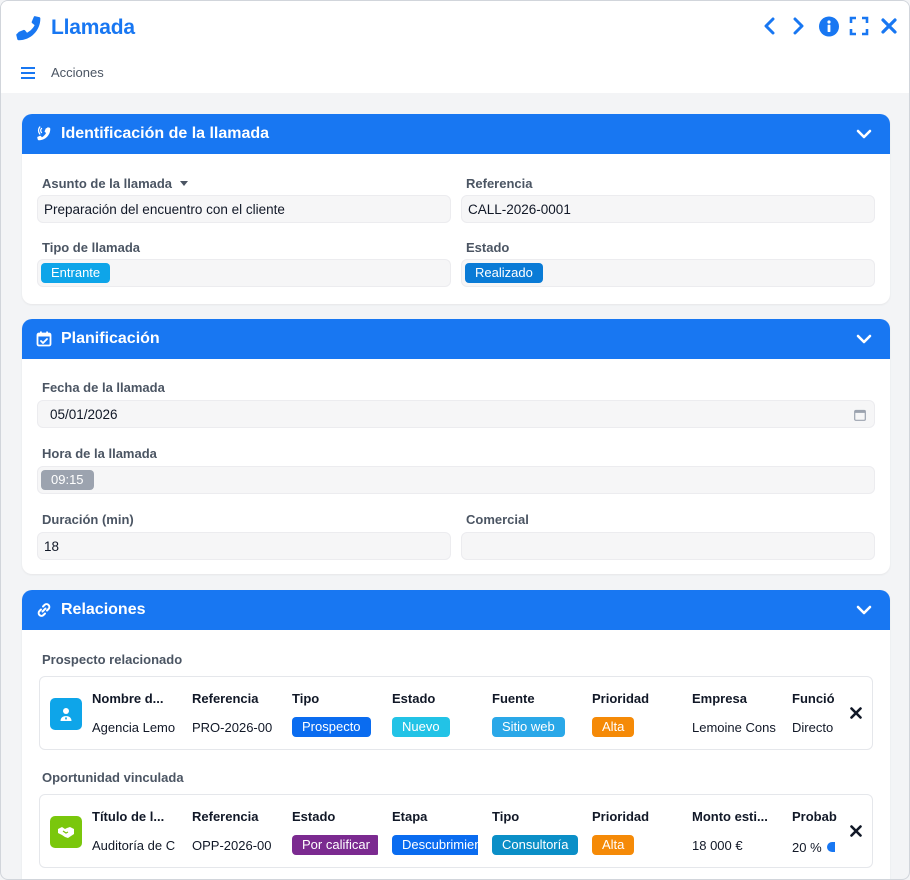 The image size is (910, 880). What do you see at coordinates (91, 247) in the screenshot?
I see `tipo-llamada-label: Tipo de llamada` at bounding box center [91, 247].